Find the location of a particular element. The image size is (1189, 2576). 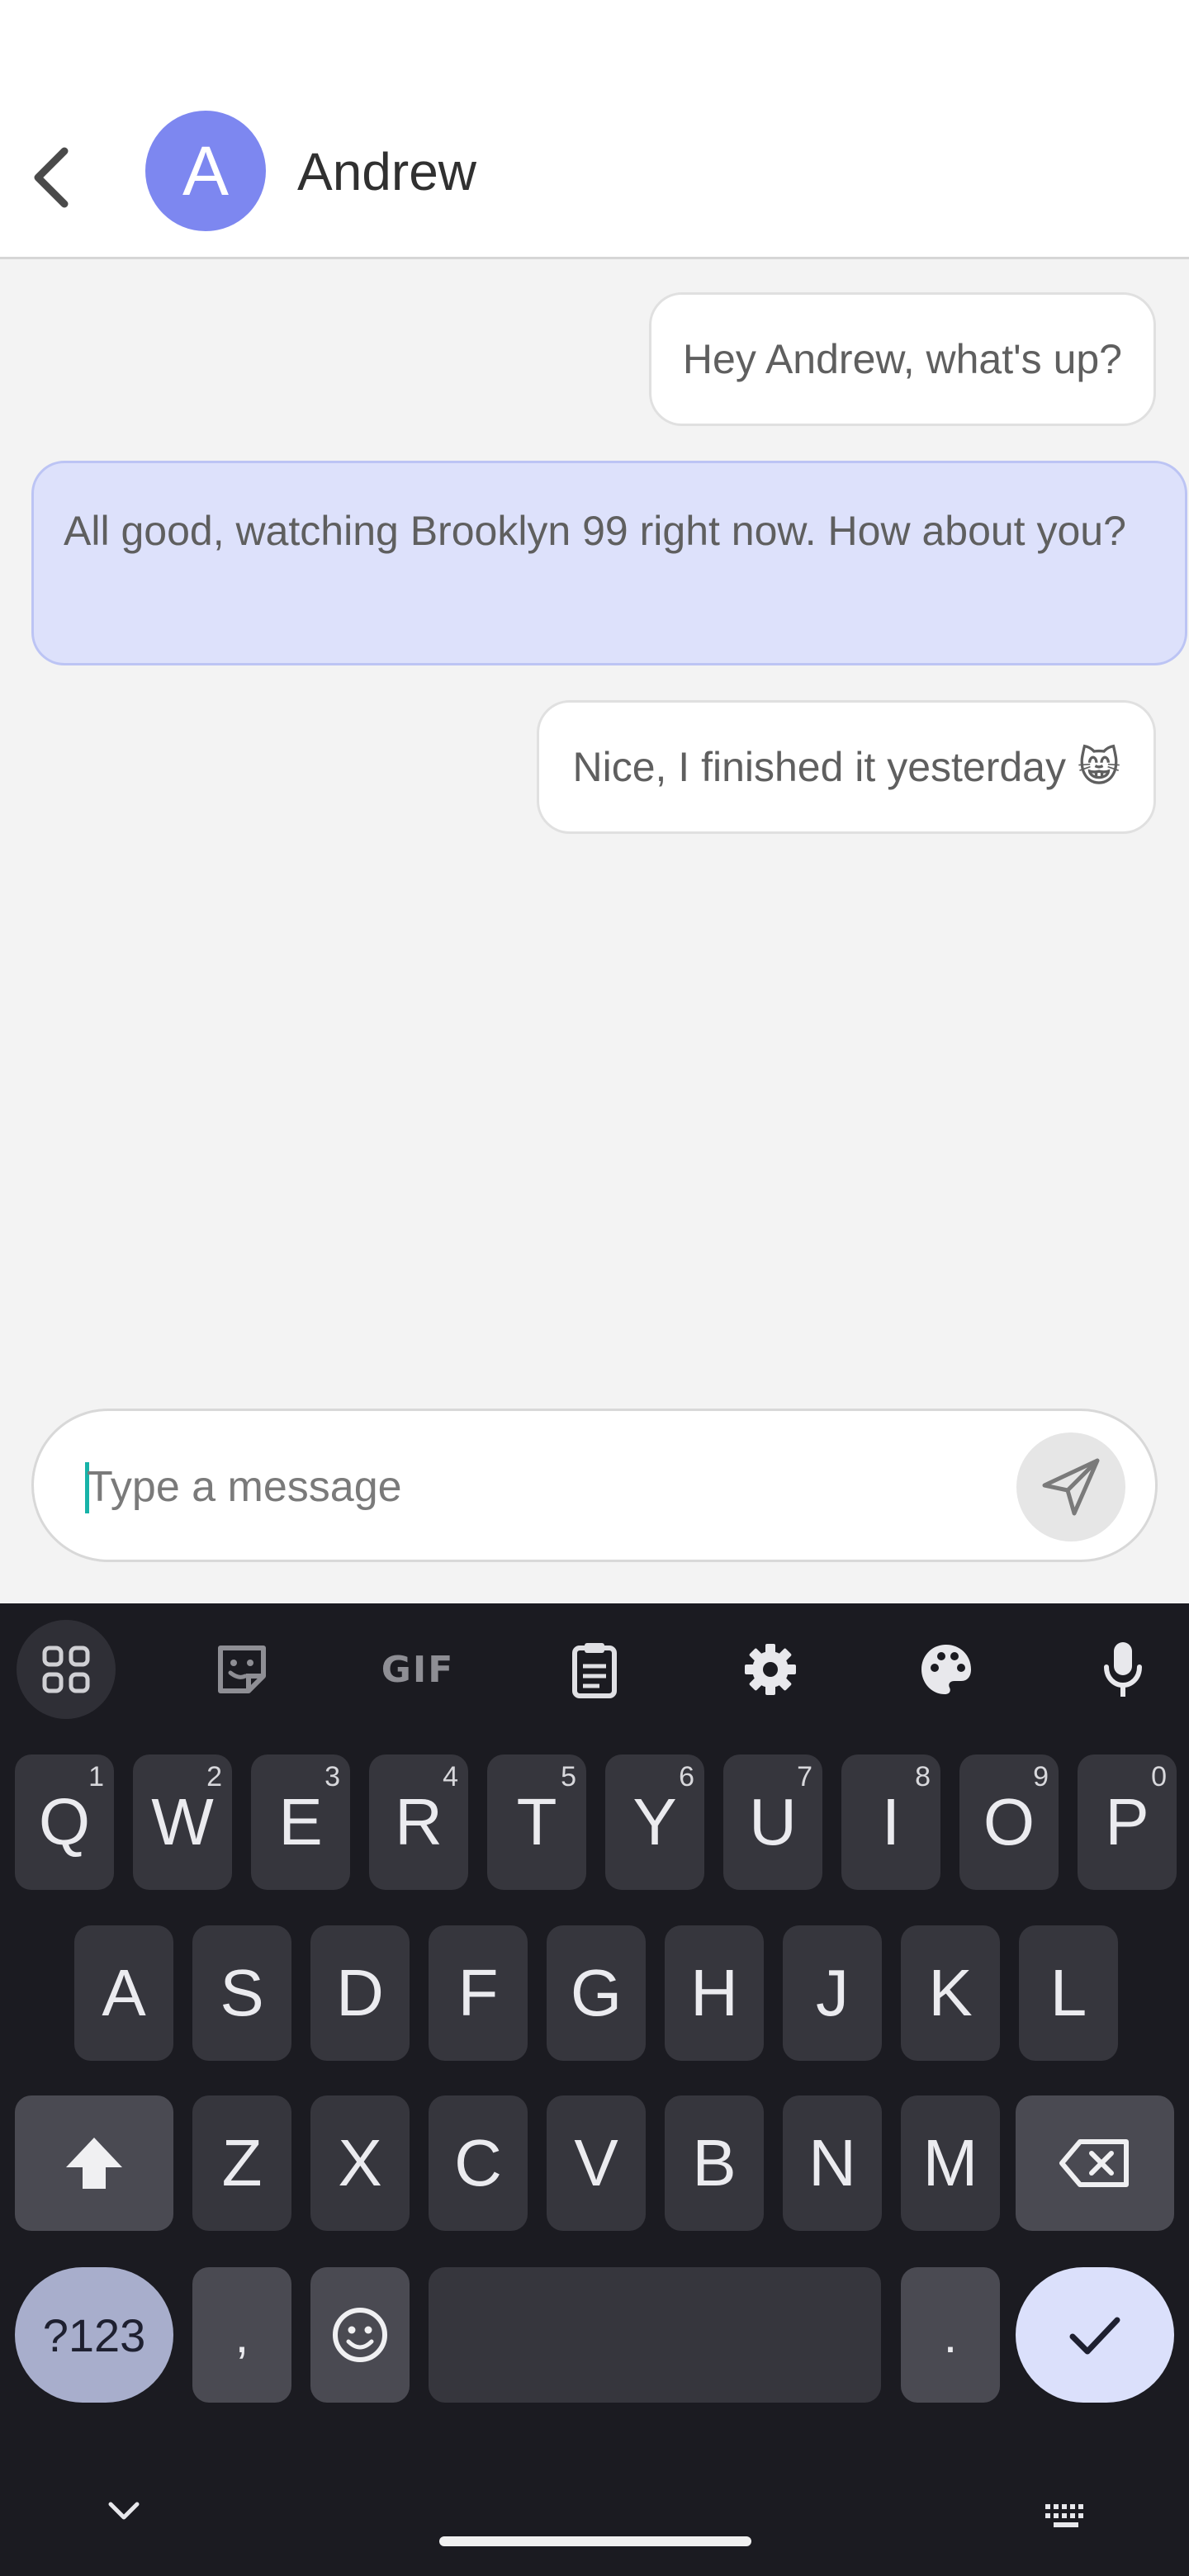

key-b: B is located at coordinates (714, 2163).